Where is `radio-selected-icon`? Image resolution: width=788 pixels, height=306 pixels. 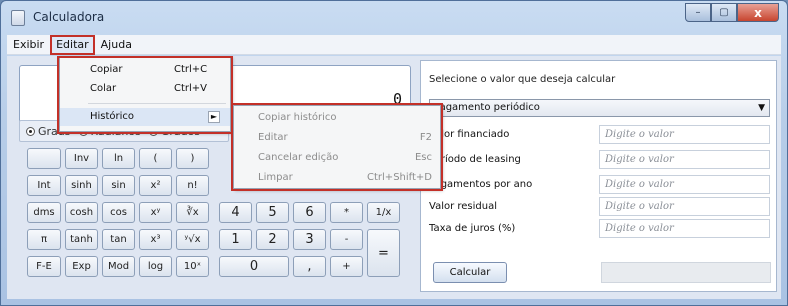 radio-selected-icon is located at coordinates (30, 131).